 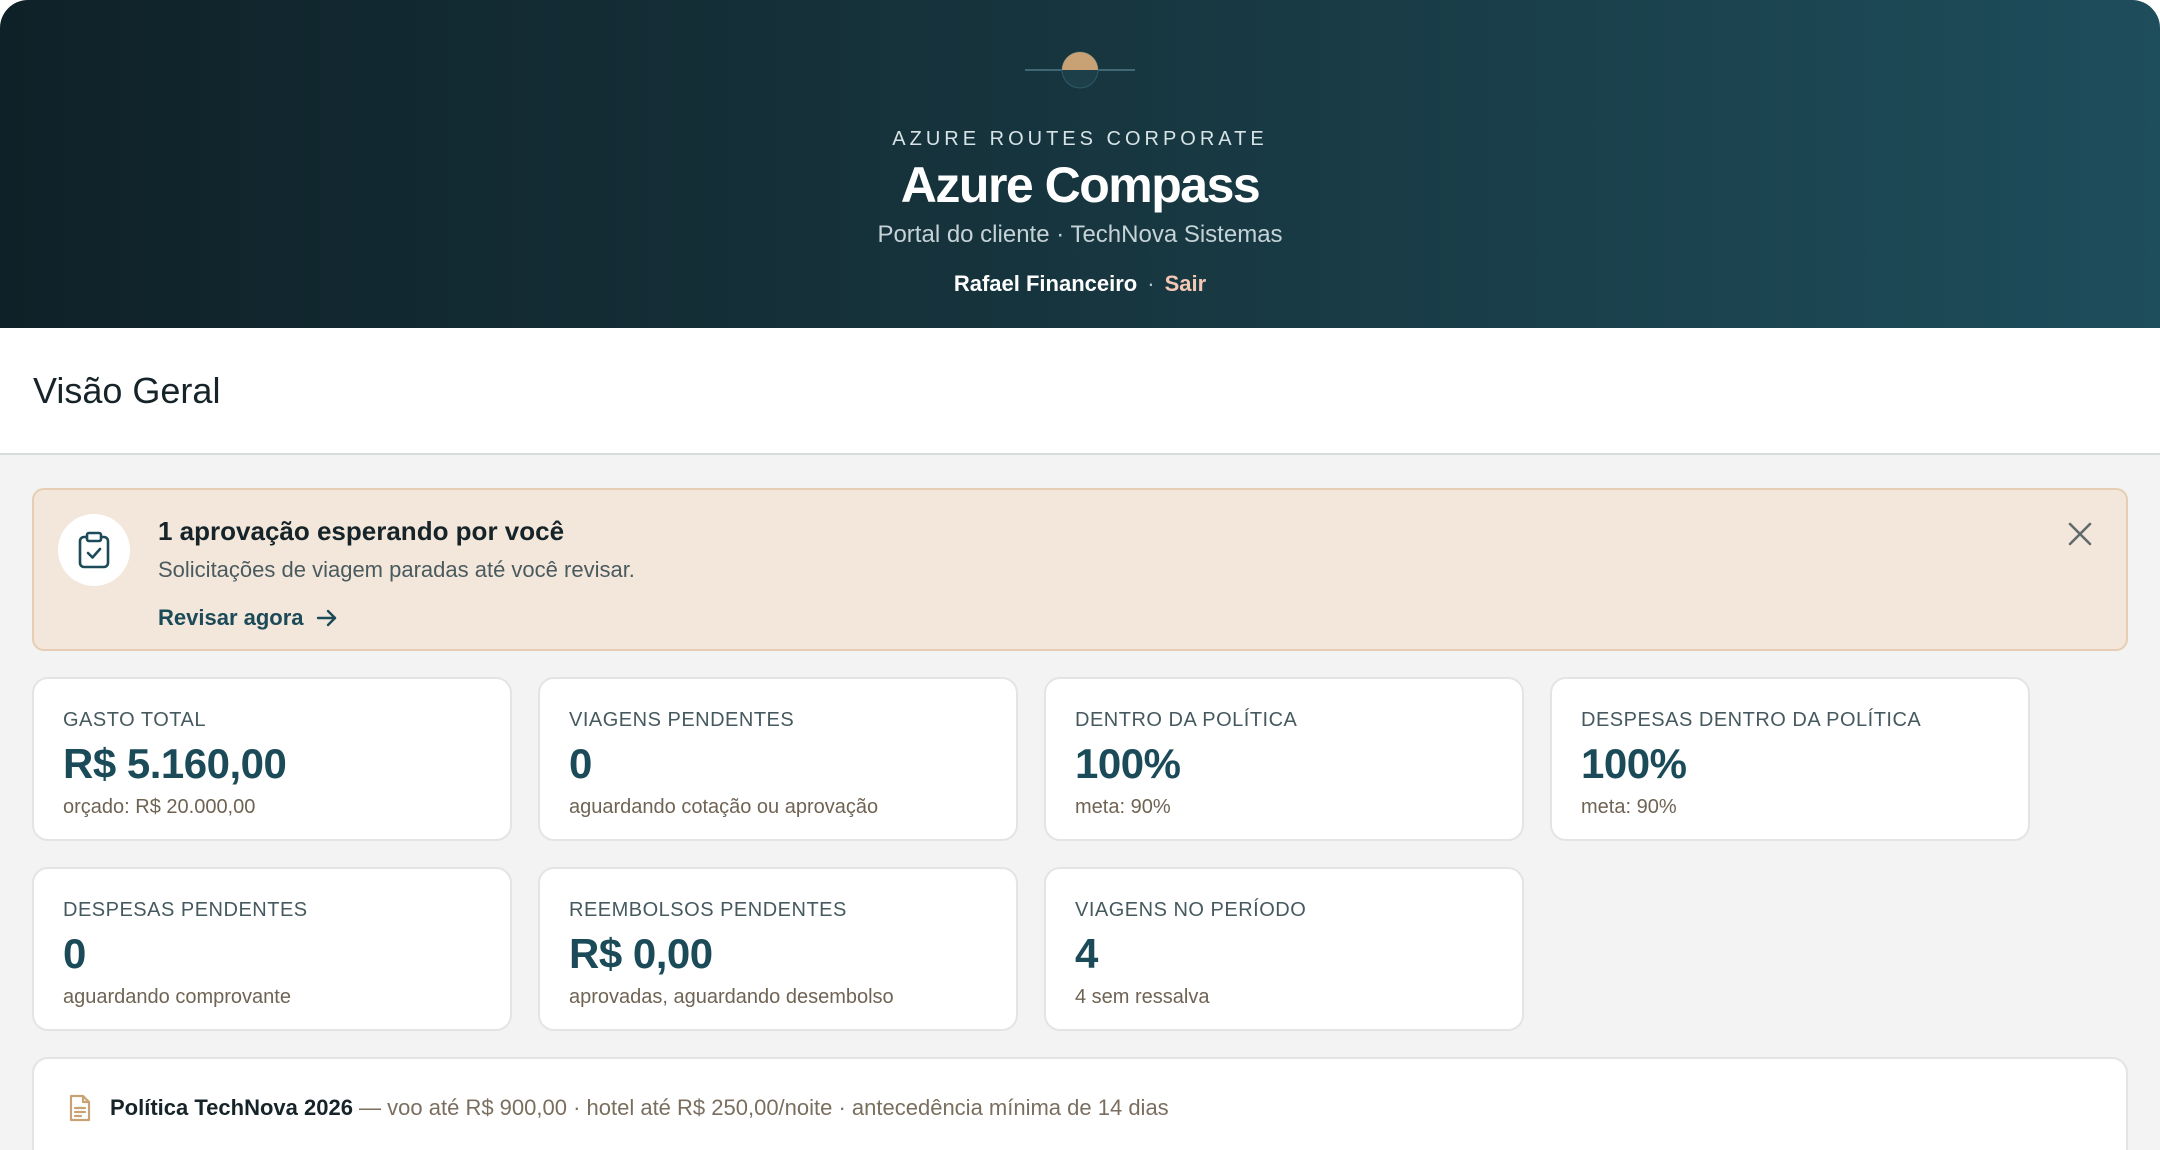 What do you see at coordinates (231, 617) in the screenshot?
I see `review-now-label: Revisar agora` at bounding box center [231, 617].